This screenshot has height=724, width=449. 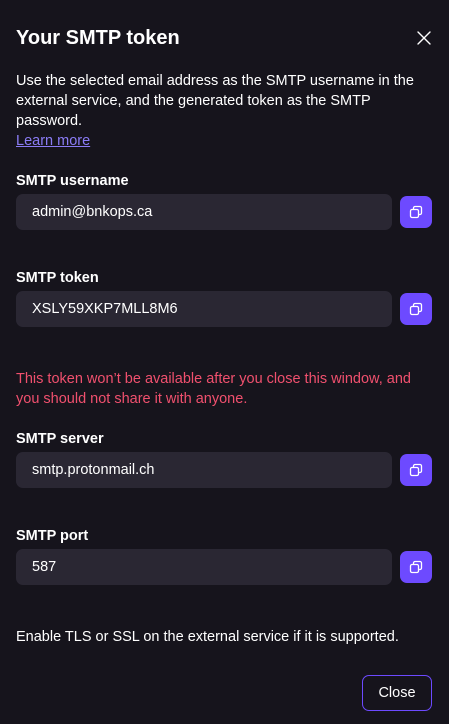 What do you see at coordinates (52, 536) in the screenshot?
I see `smtp-port-label: SMTP port` at bounding box center [52, 536].